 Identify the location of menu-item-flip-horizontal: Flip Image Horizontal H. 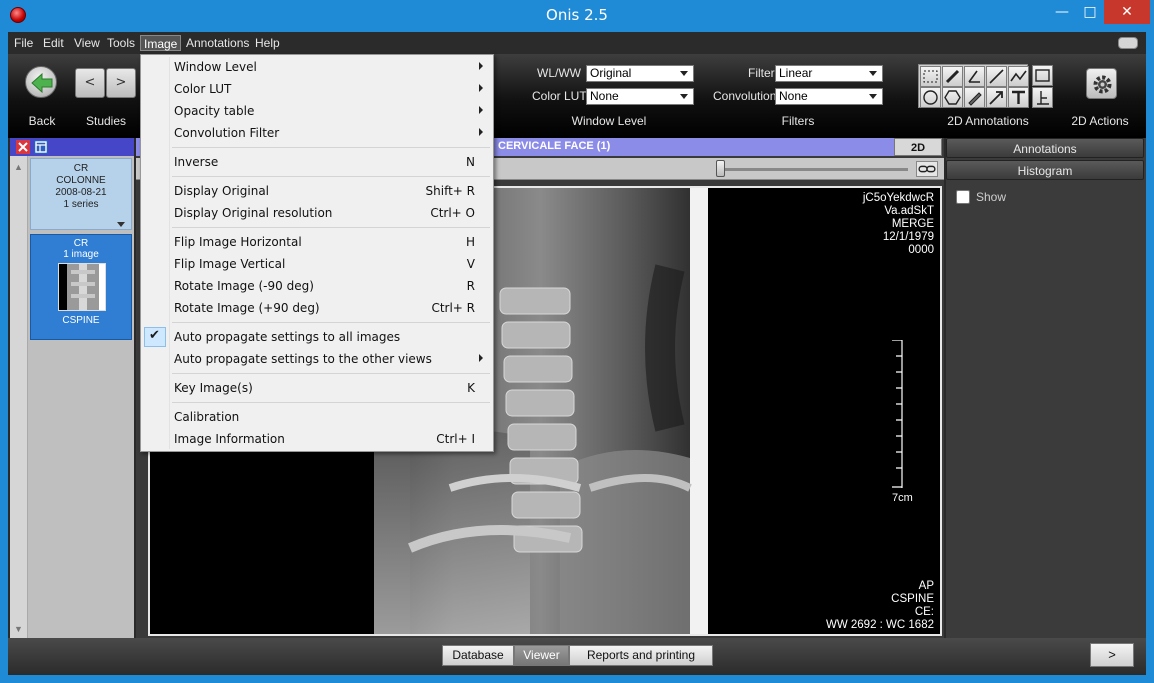
(317, 242).